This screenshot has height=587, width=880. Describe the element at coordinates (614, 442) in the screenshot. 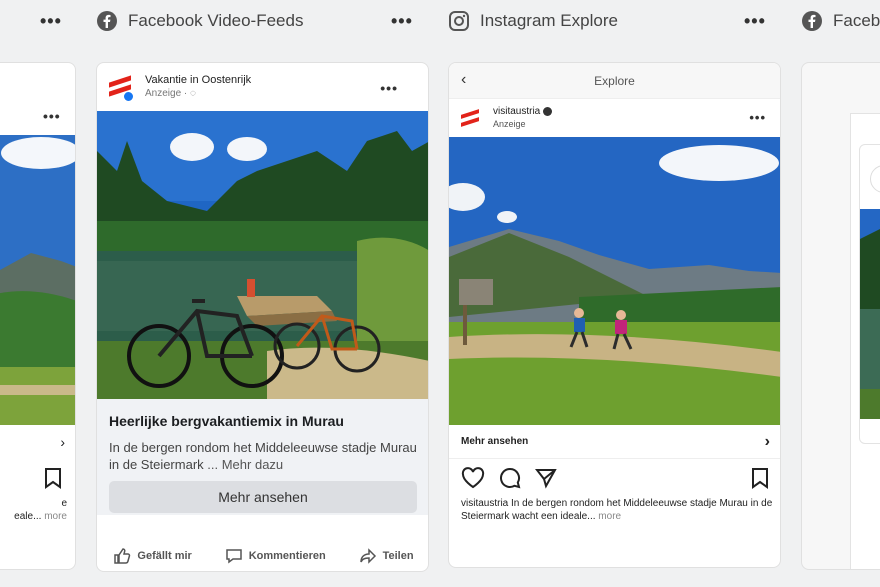

I see `cta-row: Mehr ansehen ›` at that location.